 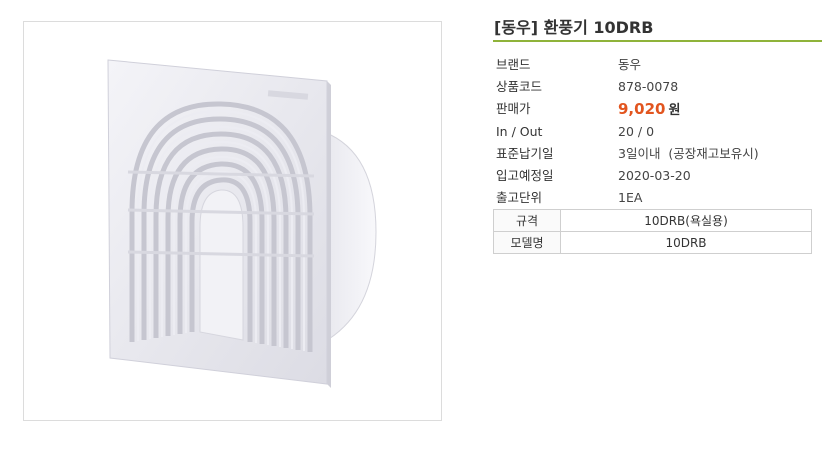 I want to click on table-row: 규격 10DRB(욕실용), so click(x=652, y=220).